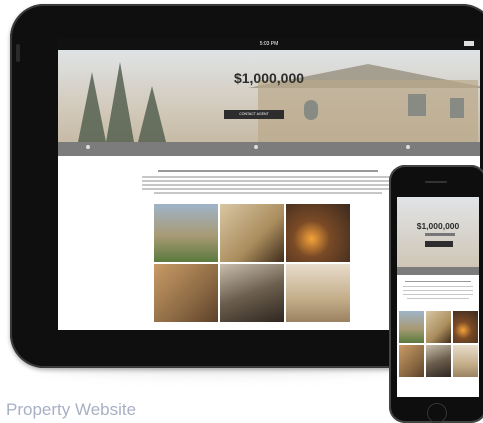  I want to click on phone-photo-exterior, so click(411, 327).